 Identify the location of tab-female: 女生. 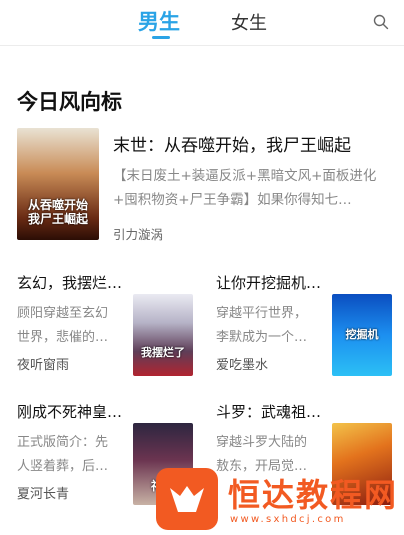
(249, 22).